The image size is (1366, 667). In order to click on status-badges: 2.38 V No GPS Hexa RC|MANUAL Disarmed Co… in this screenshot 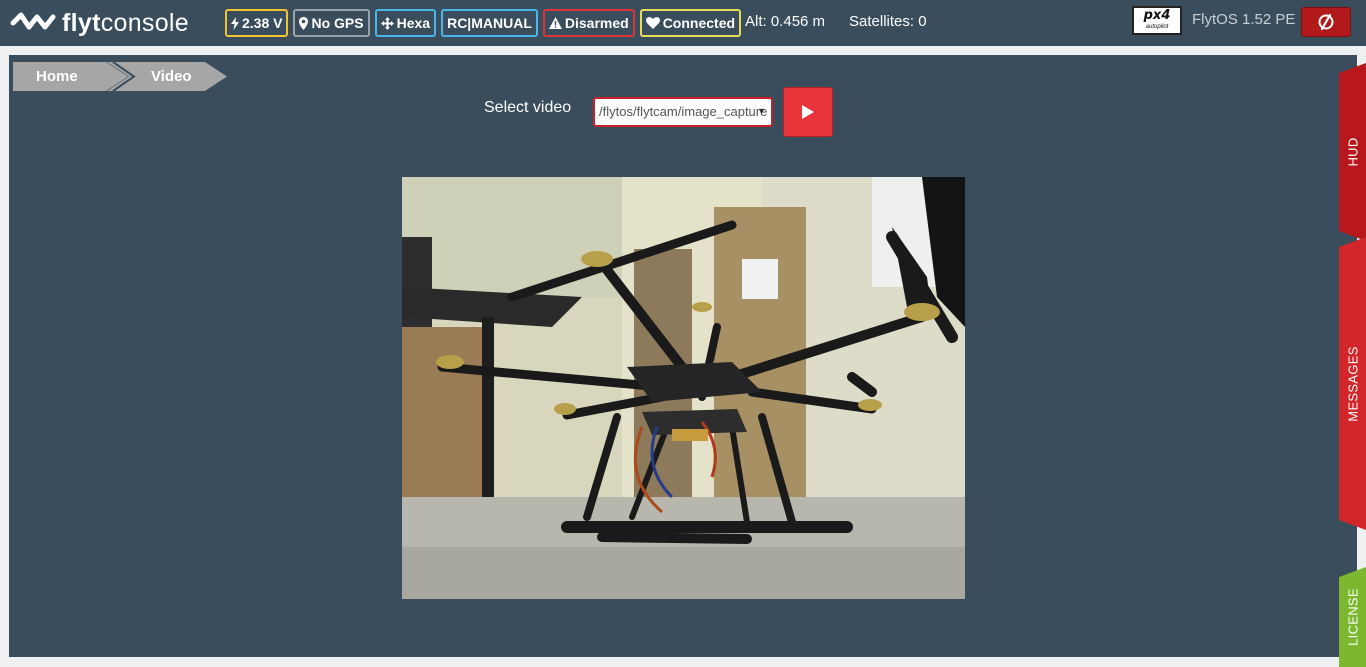, I will do `click(483, 23)`.